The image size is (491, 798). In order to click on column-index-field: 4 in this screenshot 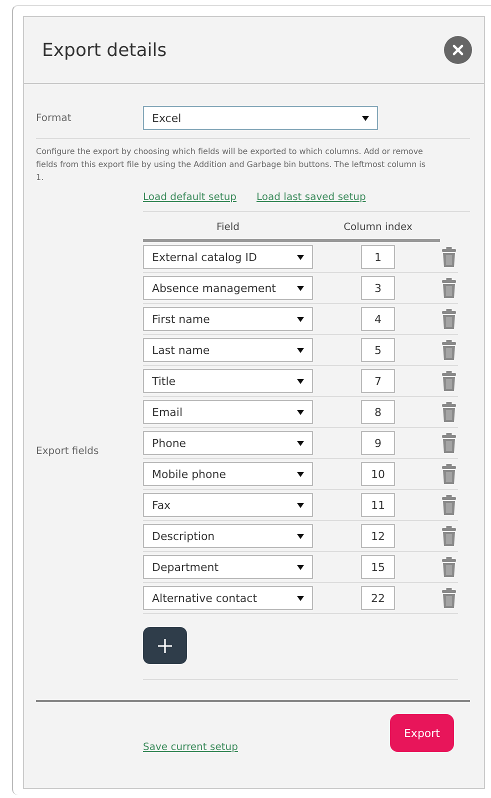, I will do `click(378, 319)`.